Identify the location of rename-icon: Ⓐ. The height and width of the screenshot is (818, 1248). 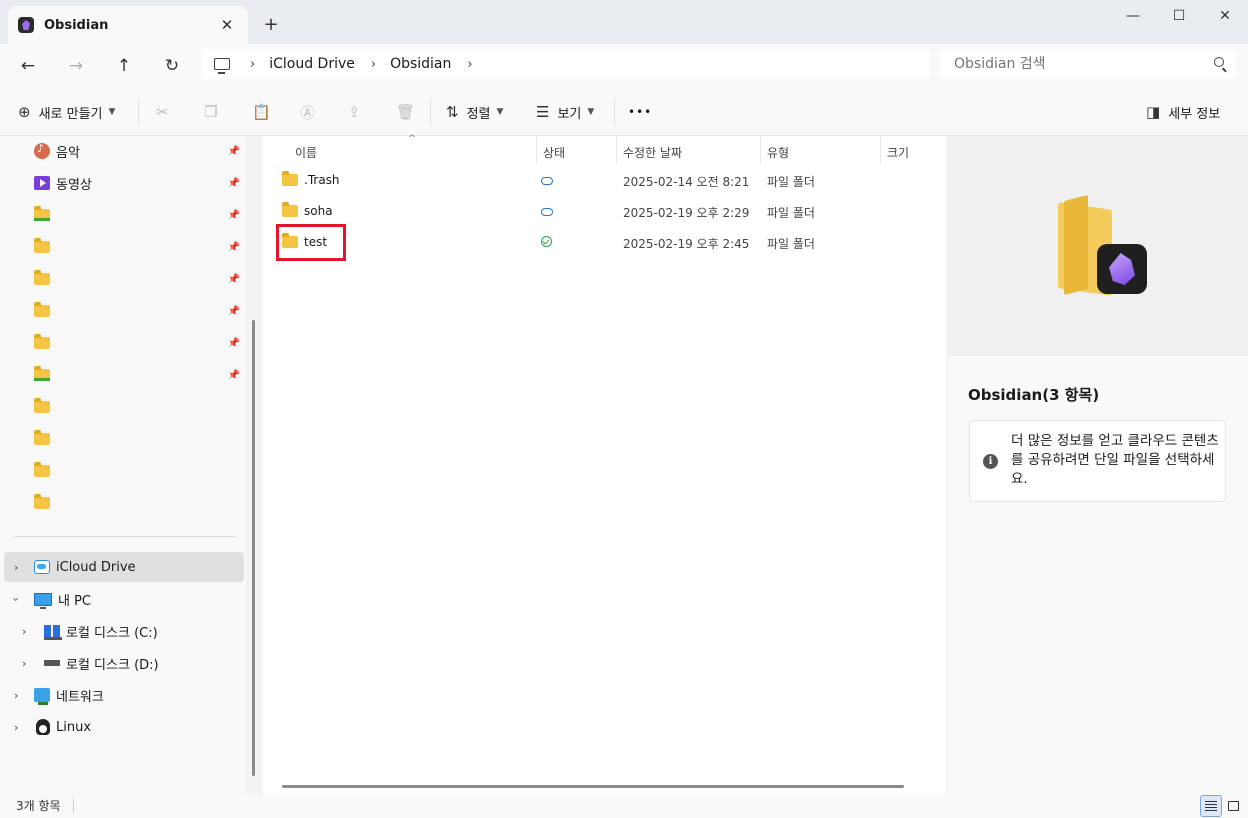
(308, 112).